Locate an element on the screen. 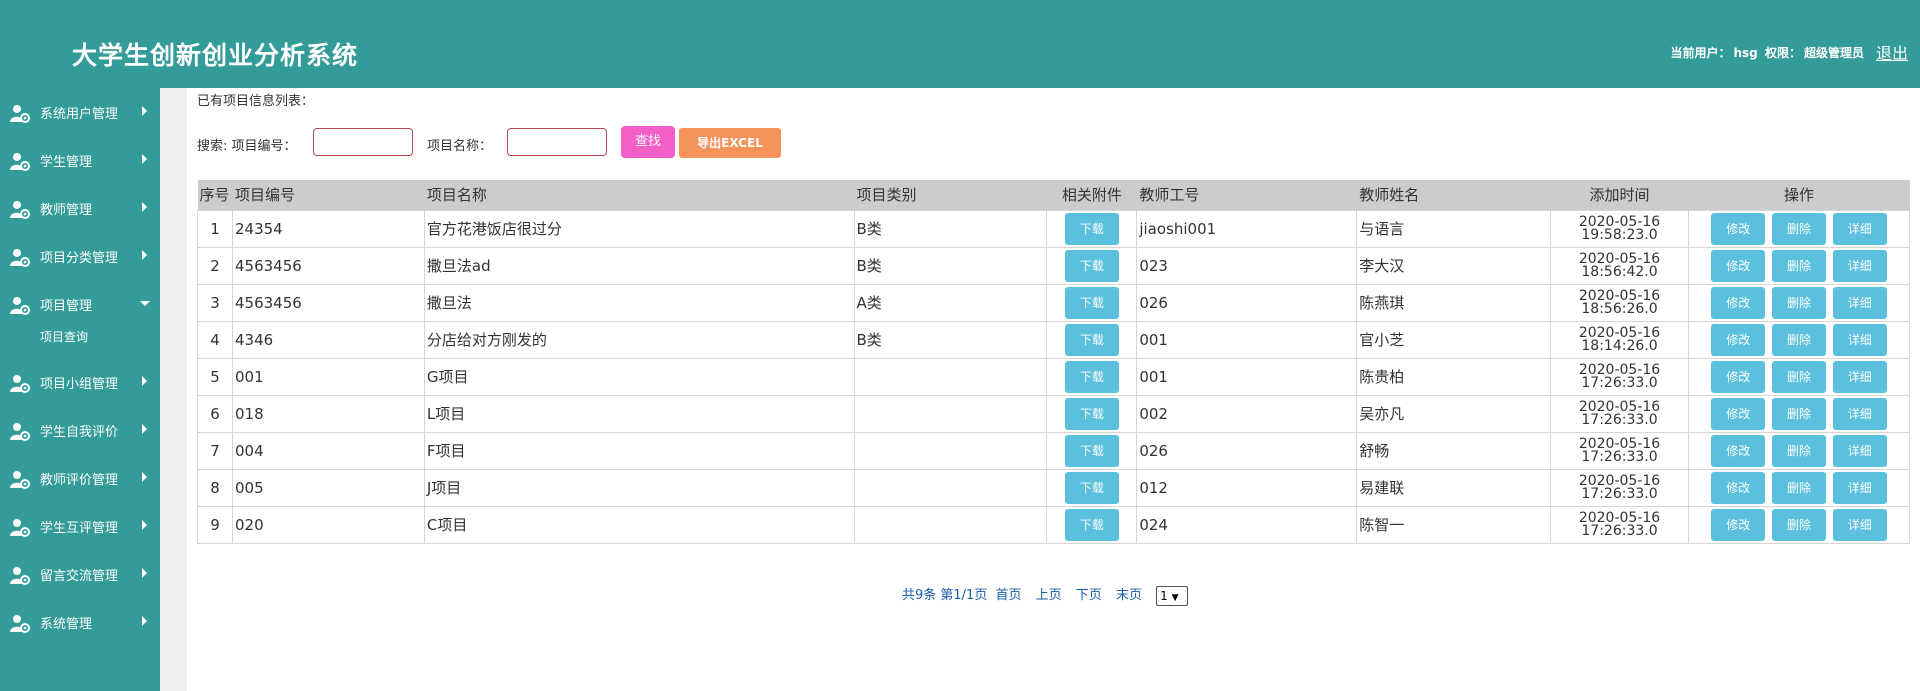 The height and width of the screenshot is (691, 1920). next-page-link: 下页 is located at coordinates (1089, 595).